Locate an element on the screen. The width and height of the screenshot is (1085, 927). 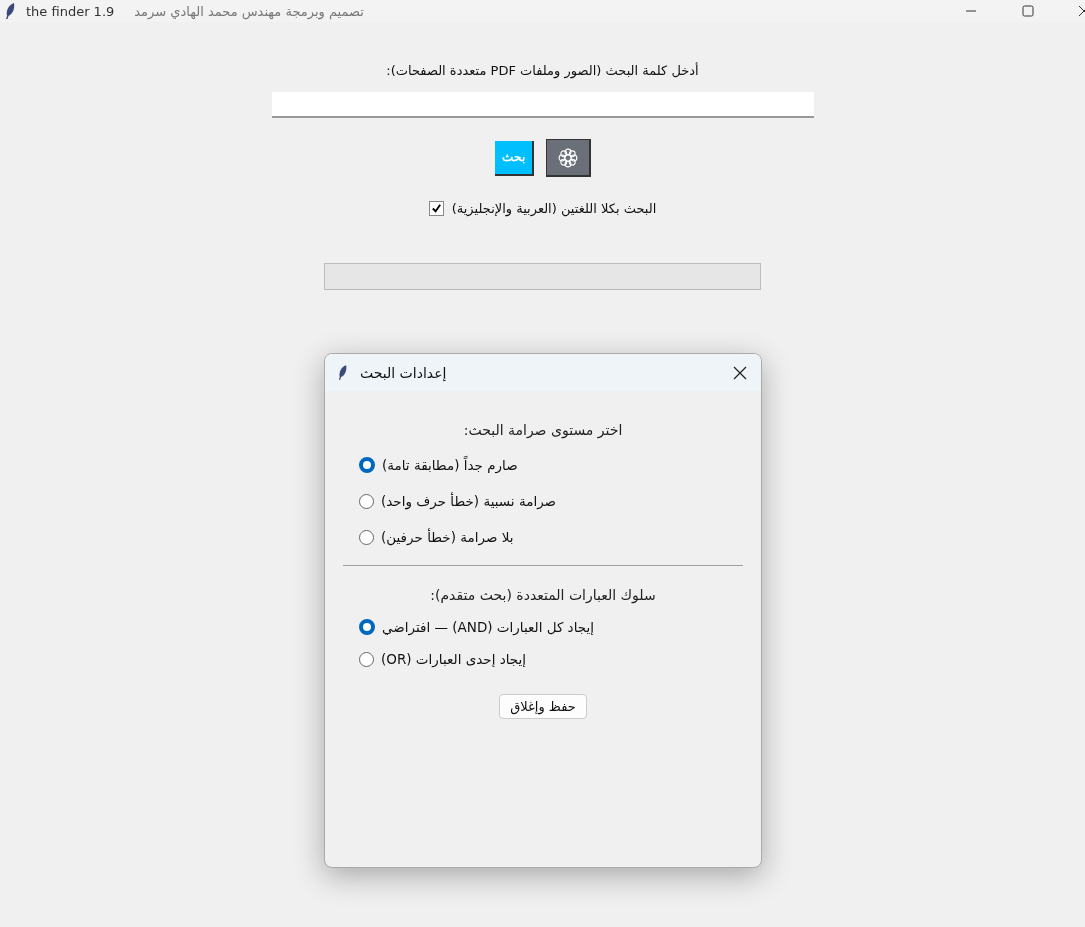
dialog-title: إعدادات البحث is located at coordinates (403, 372).